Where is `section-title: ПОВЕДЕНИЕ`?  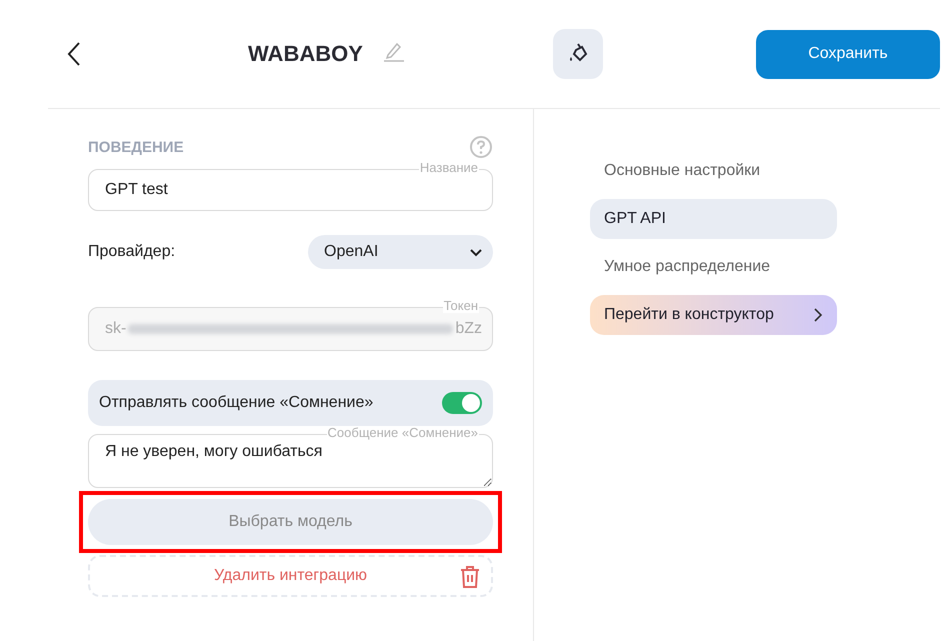
section-title: ПОВЕДЕНИЕ is located at coordinates (136, 147).